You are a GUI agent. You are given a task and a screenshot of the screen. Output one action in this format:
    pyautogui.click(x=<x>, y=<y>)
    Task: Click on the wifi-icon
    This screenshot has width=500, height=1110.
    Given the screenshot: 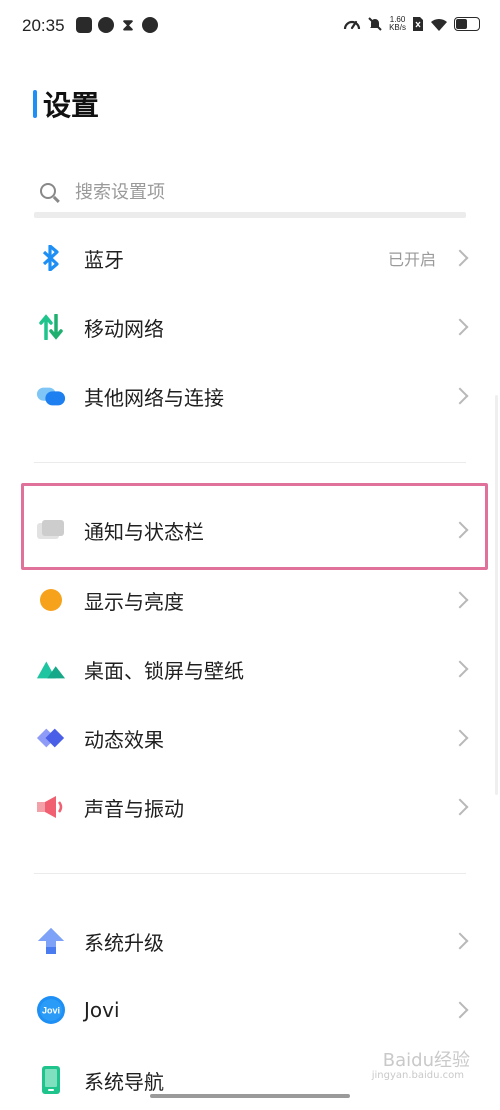 What is the action you would take?
    pyautogui.click(x=439, y=24)
    